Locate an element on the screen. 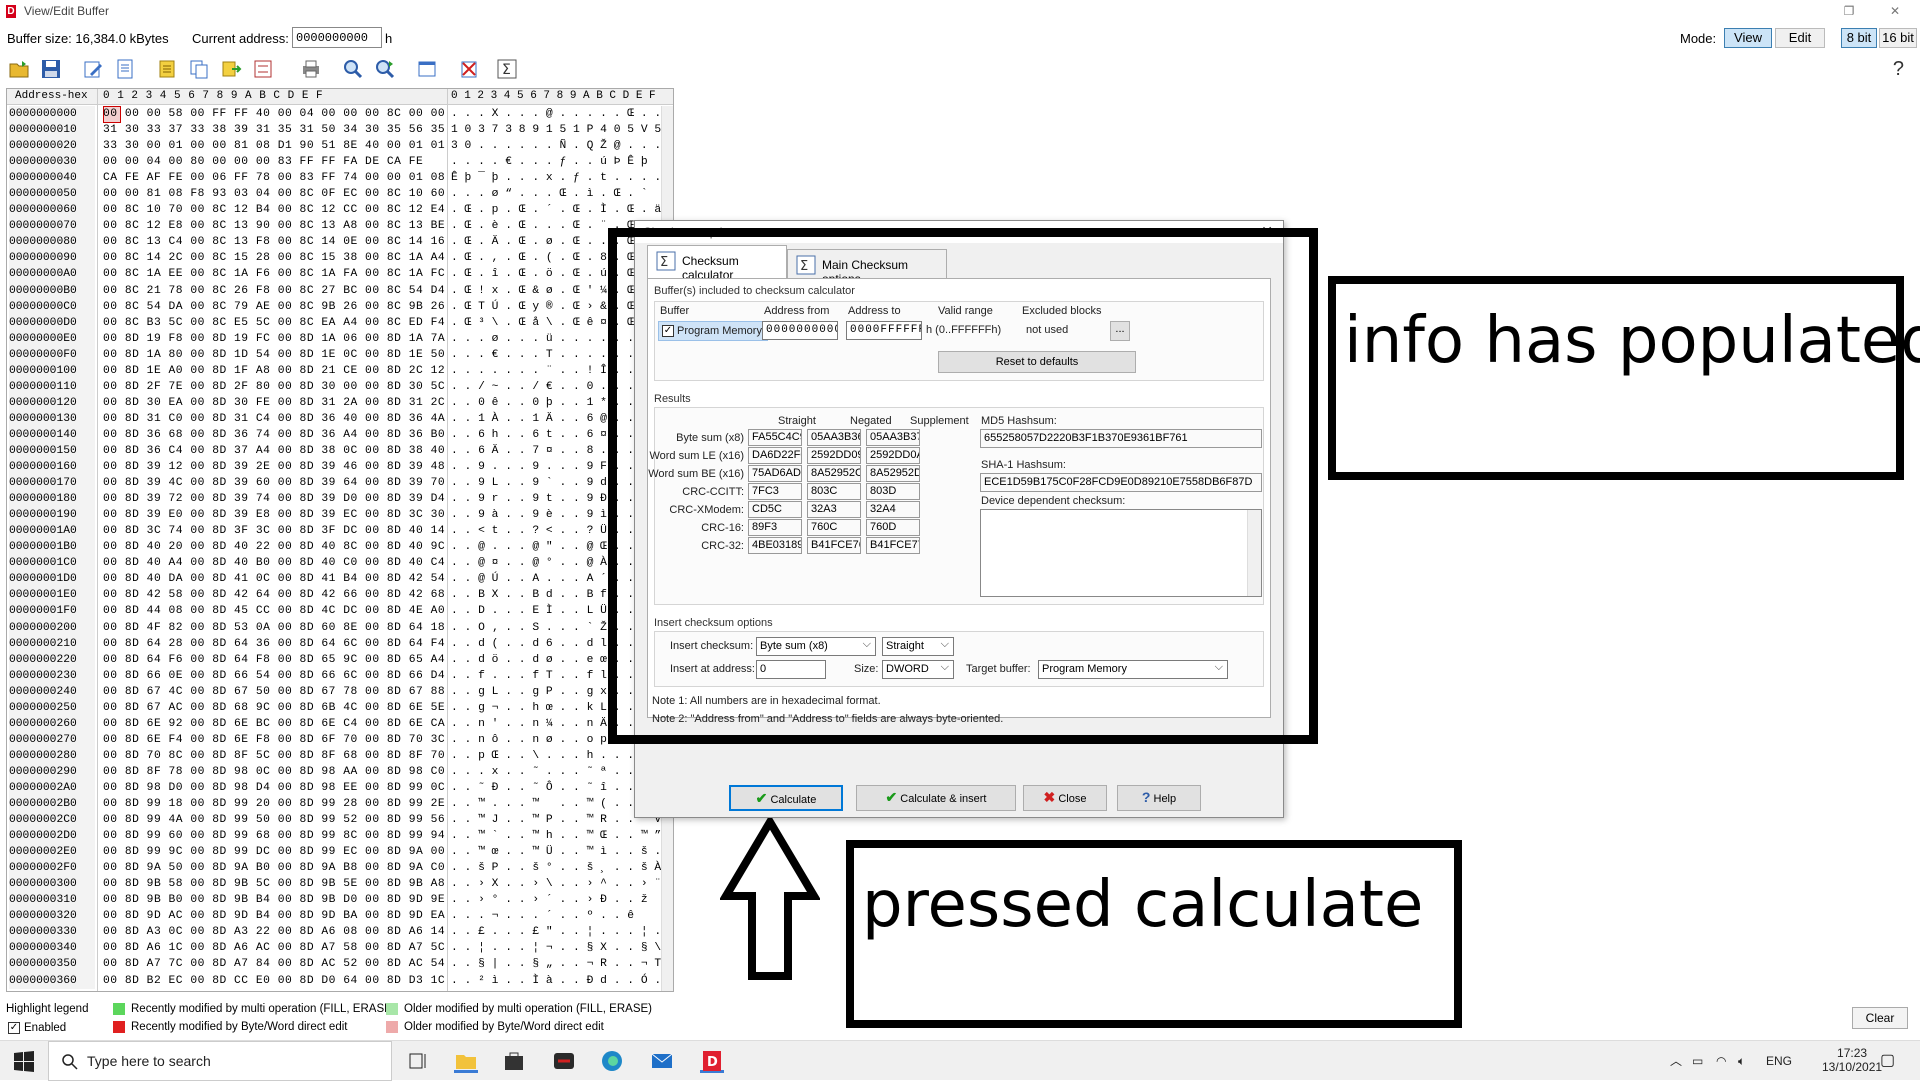  clock-time: 17:23 is located at coordinates (1852, 1053).